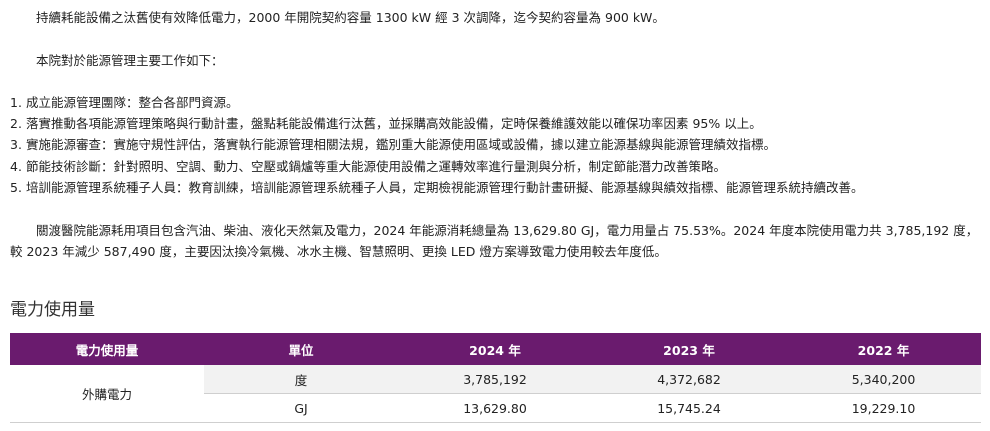 The width and height of the screenshot is (990, 431). What do you see at coordinates (437, 104) in the screenshot?
I see `list-item: 1. 成立能源管理團隊：整合各部門資源。` at bounding box center [437, 104].